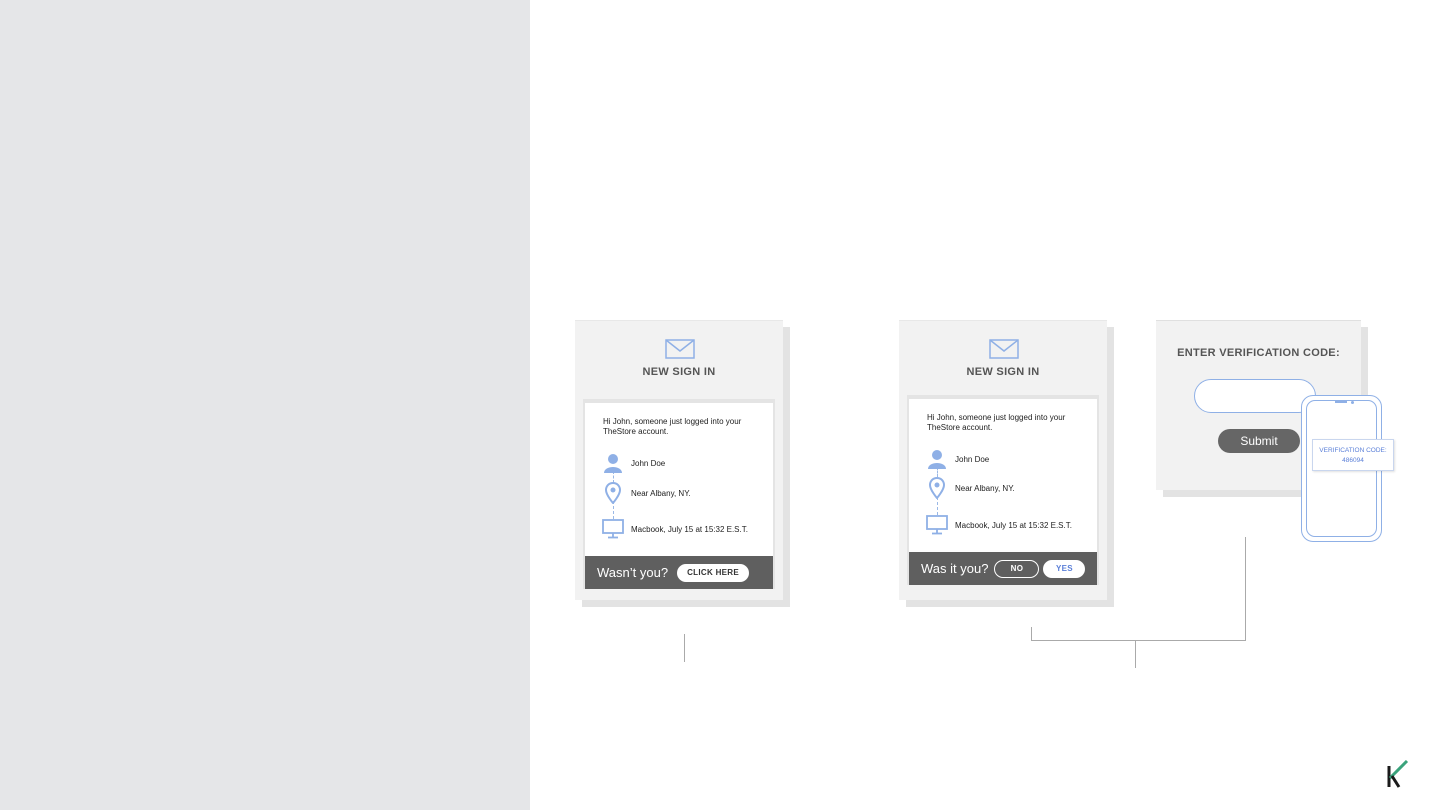 Image resolution: width=1440 pixels, height=810 pixels. Describe the element at coordinates (1255, 396) in the screenshot. I see `verification-code-input` at that location.